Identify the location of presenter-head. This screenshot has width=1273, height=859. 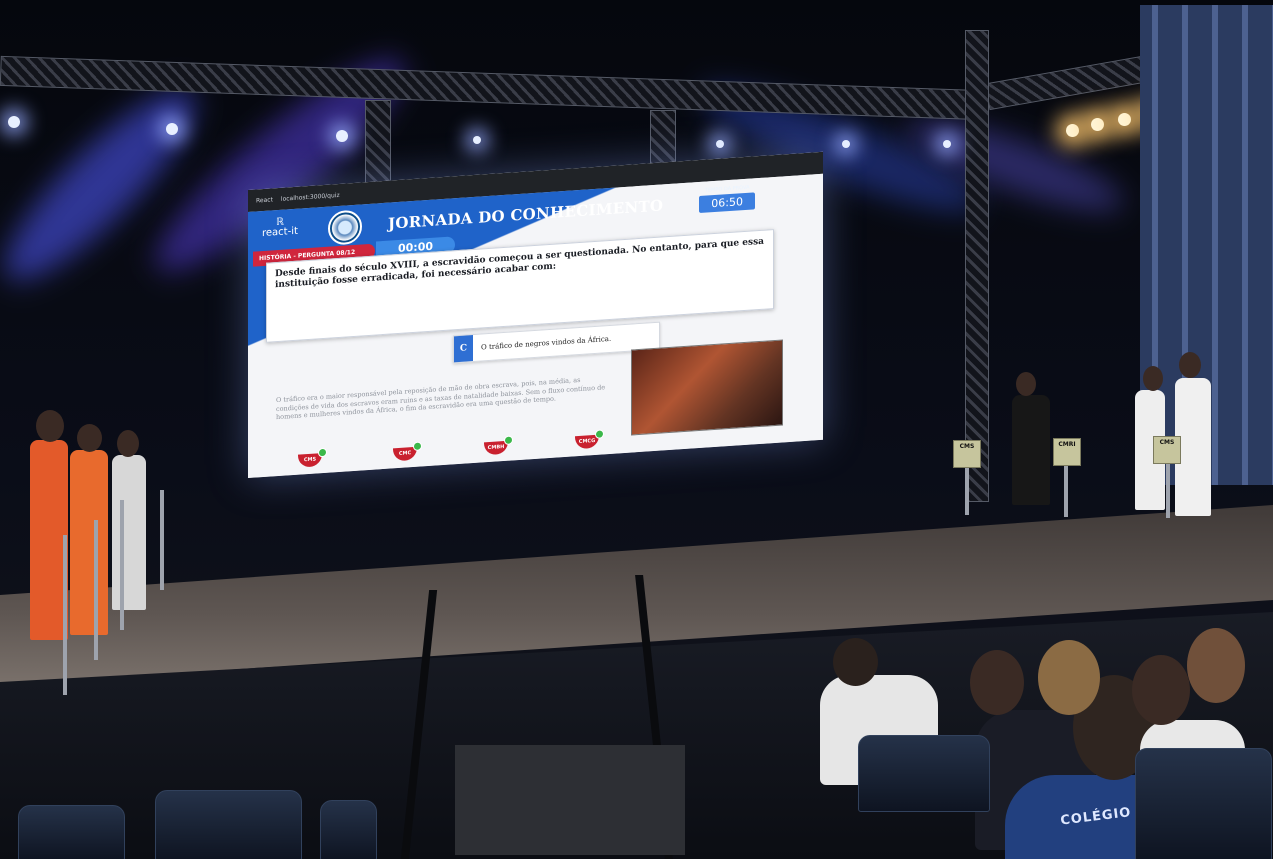
(1026, 384).